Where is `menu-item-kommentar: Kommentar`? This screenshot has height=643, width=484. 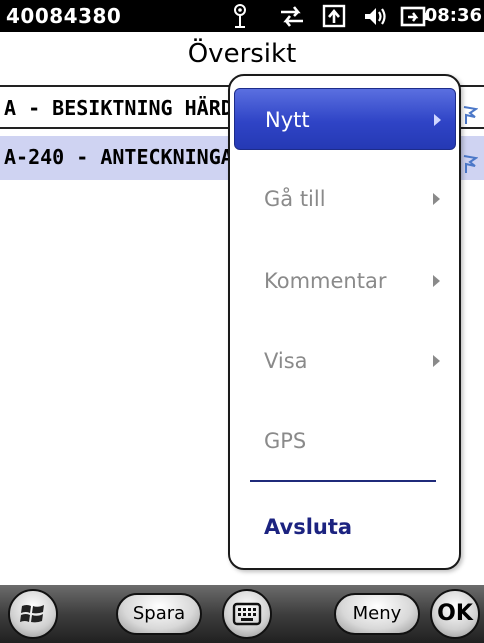
menu-item-kommentar: Kommentar is located at coordinates (344, 281).